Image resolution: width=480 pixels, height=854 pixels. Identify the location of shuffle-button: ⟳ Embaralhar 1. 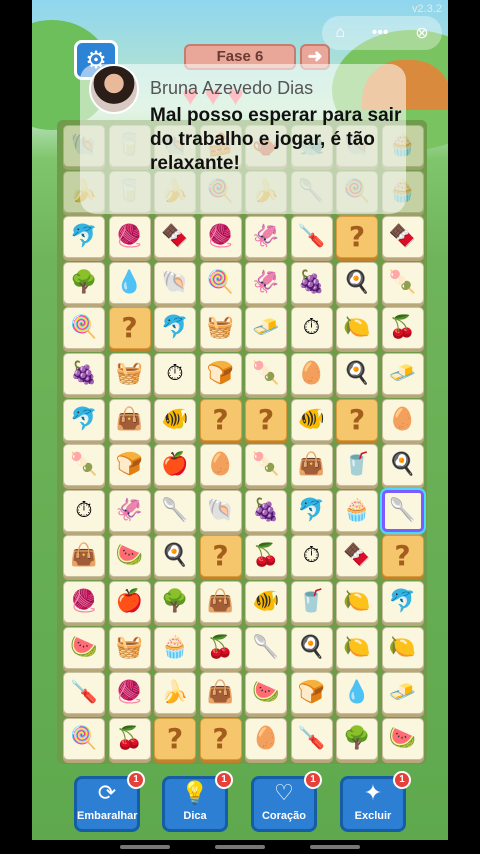
(109, 801).